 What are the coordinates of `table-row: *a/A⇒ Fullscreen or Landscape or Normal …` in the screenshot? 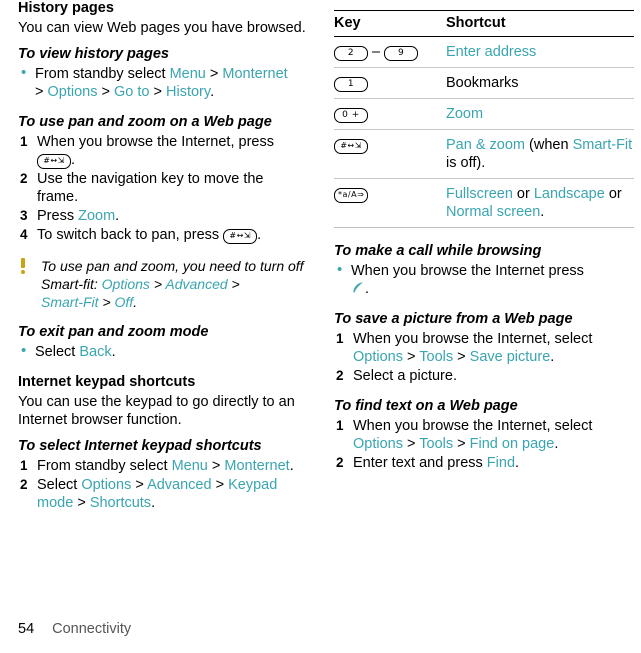 It's located at (484, 203).